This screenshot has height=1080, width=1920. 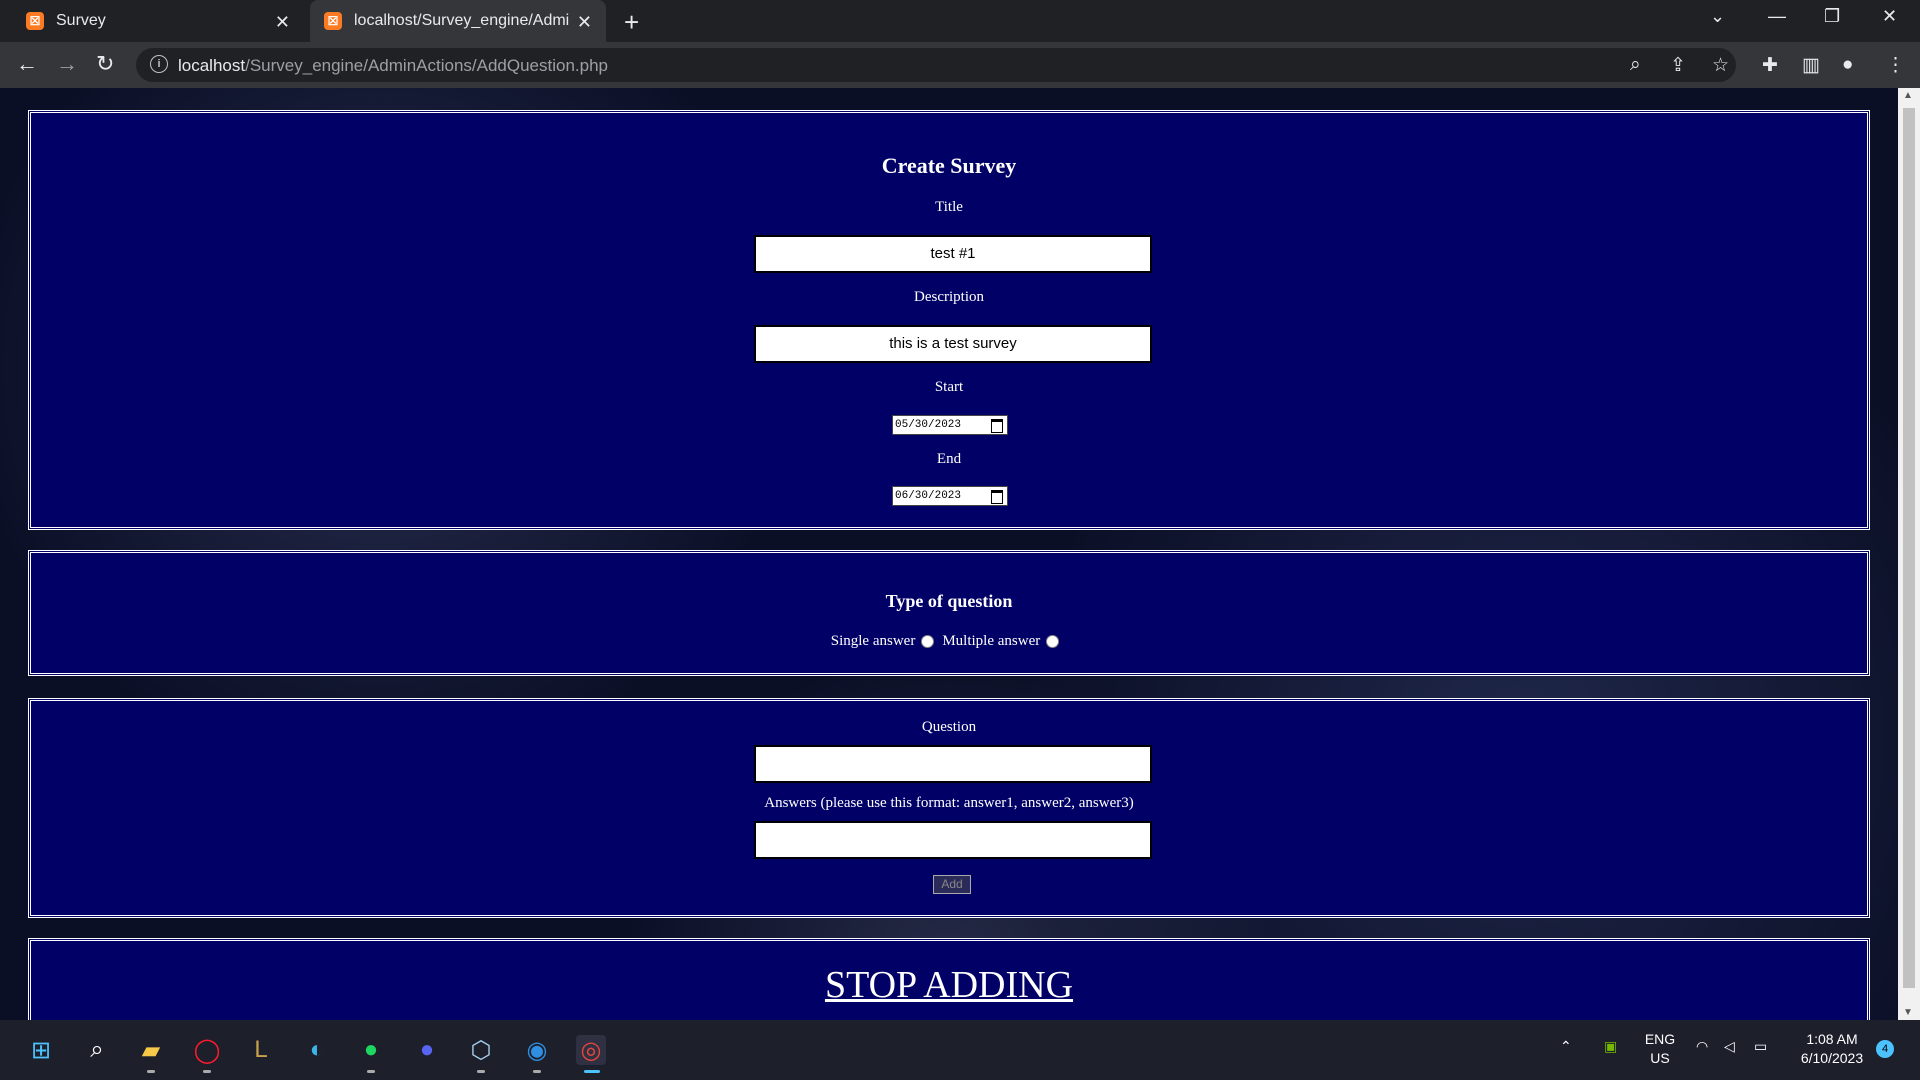 What do you see at coordinates (1610, 1046) in the screenshot?
I see `nvidia-icon: ▣` at bounding box center [1610, 1046].